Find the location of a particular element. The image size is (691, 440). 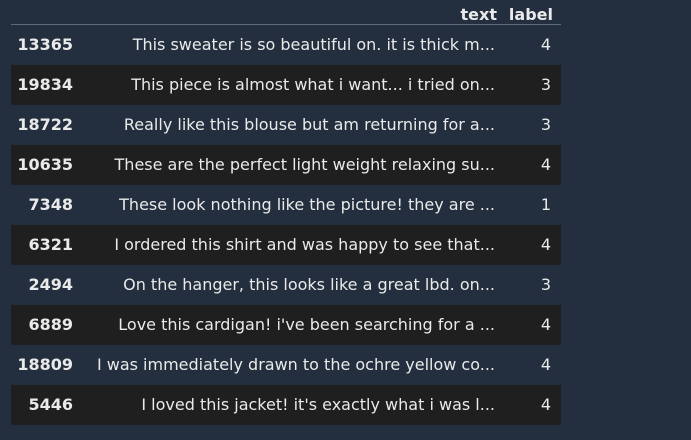

row-index: 13365 is located at coordinates (45, 45).